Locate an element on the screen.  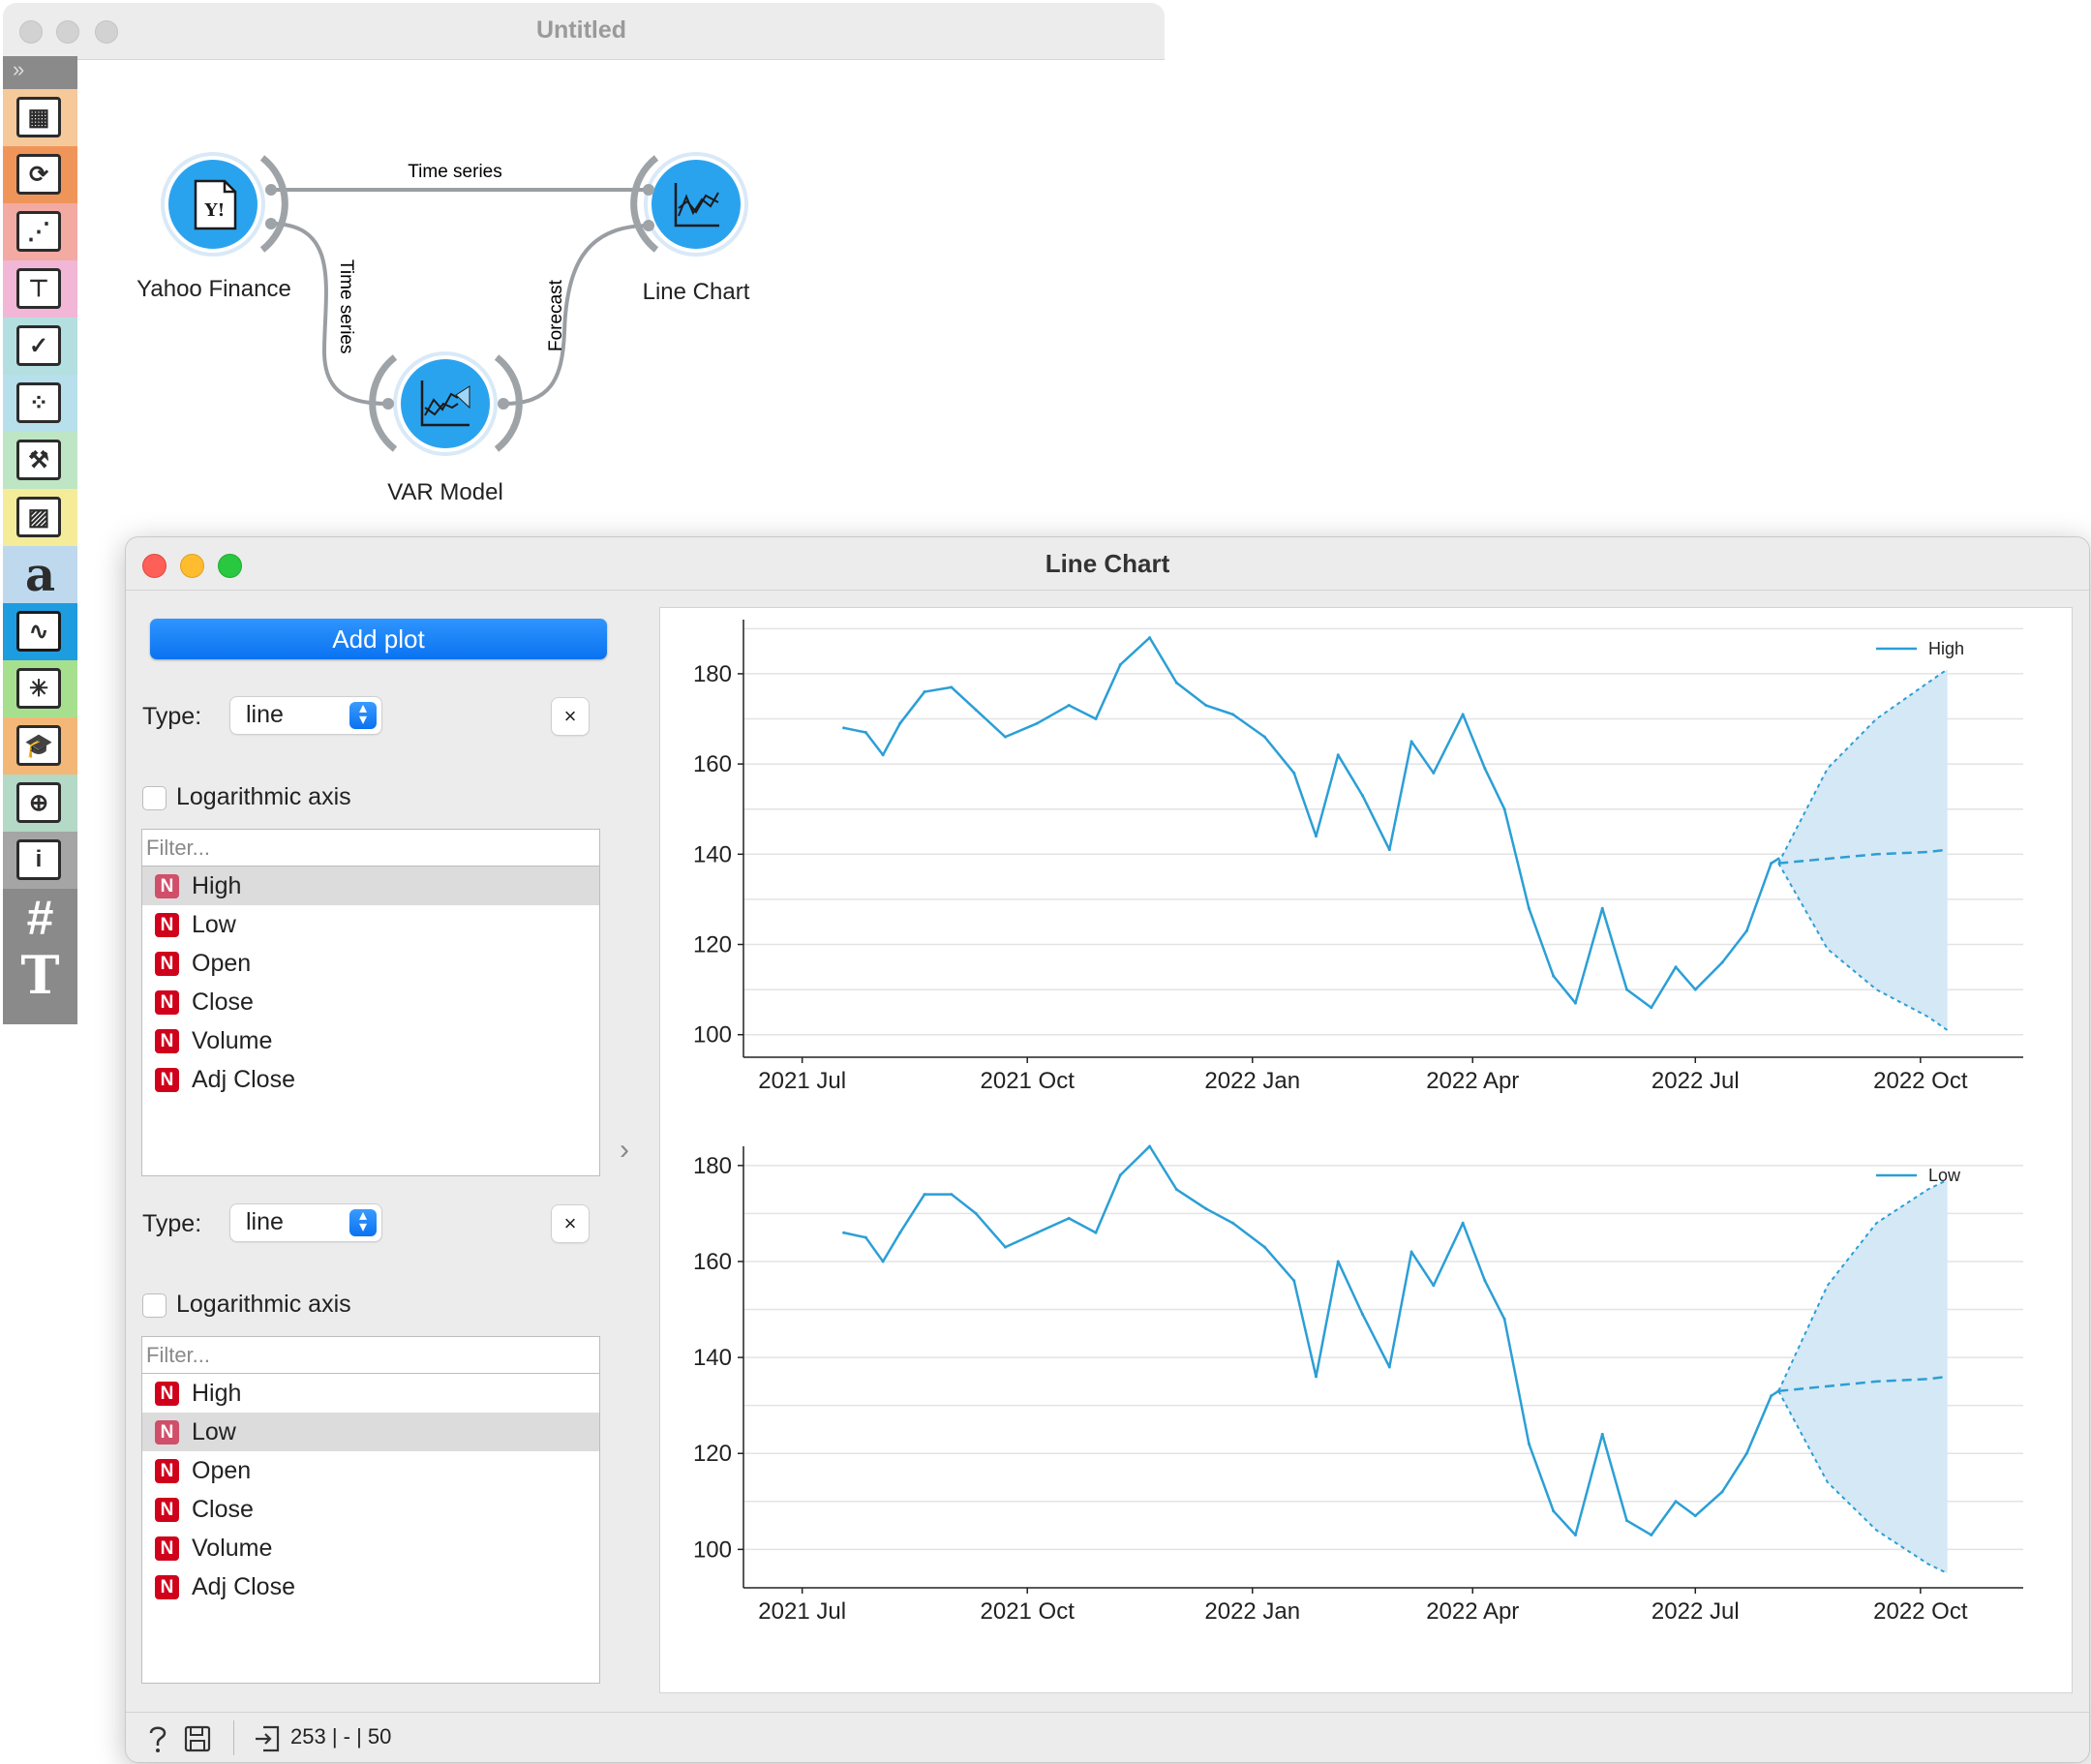
x-tick-label: 2021 Oct is located at coordinates (1028, 1081).